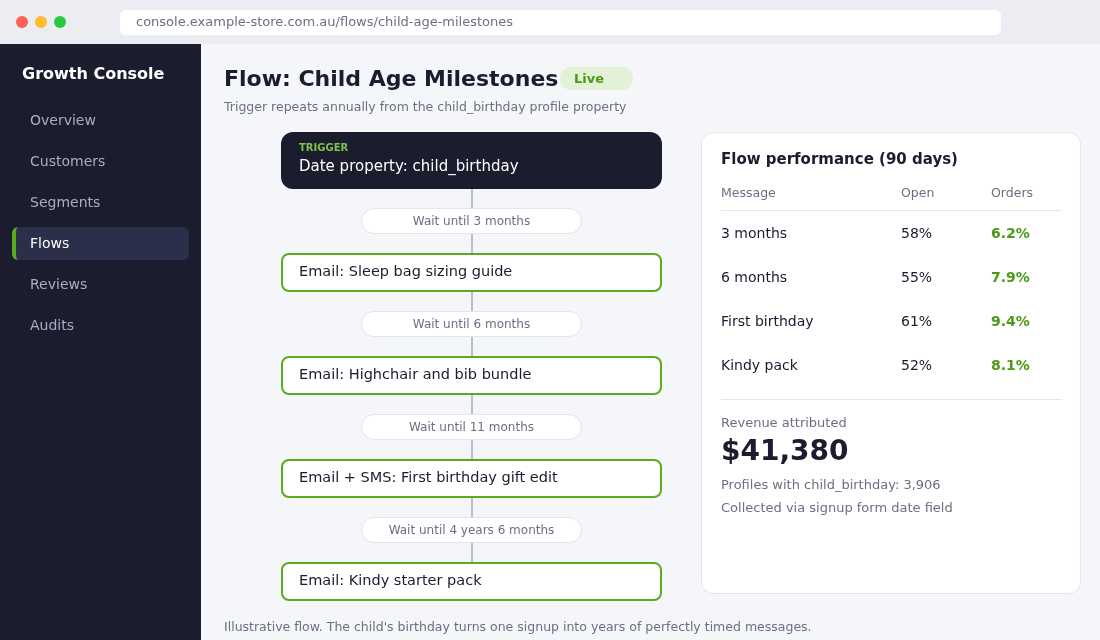 The width and height of the screenshot is (1100, 640). Describe the element at coordinates (471, 581) in the screenshot. I see `message-node: Email: Kindy starter pack` at that location.